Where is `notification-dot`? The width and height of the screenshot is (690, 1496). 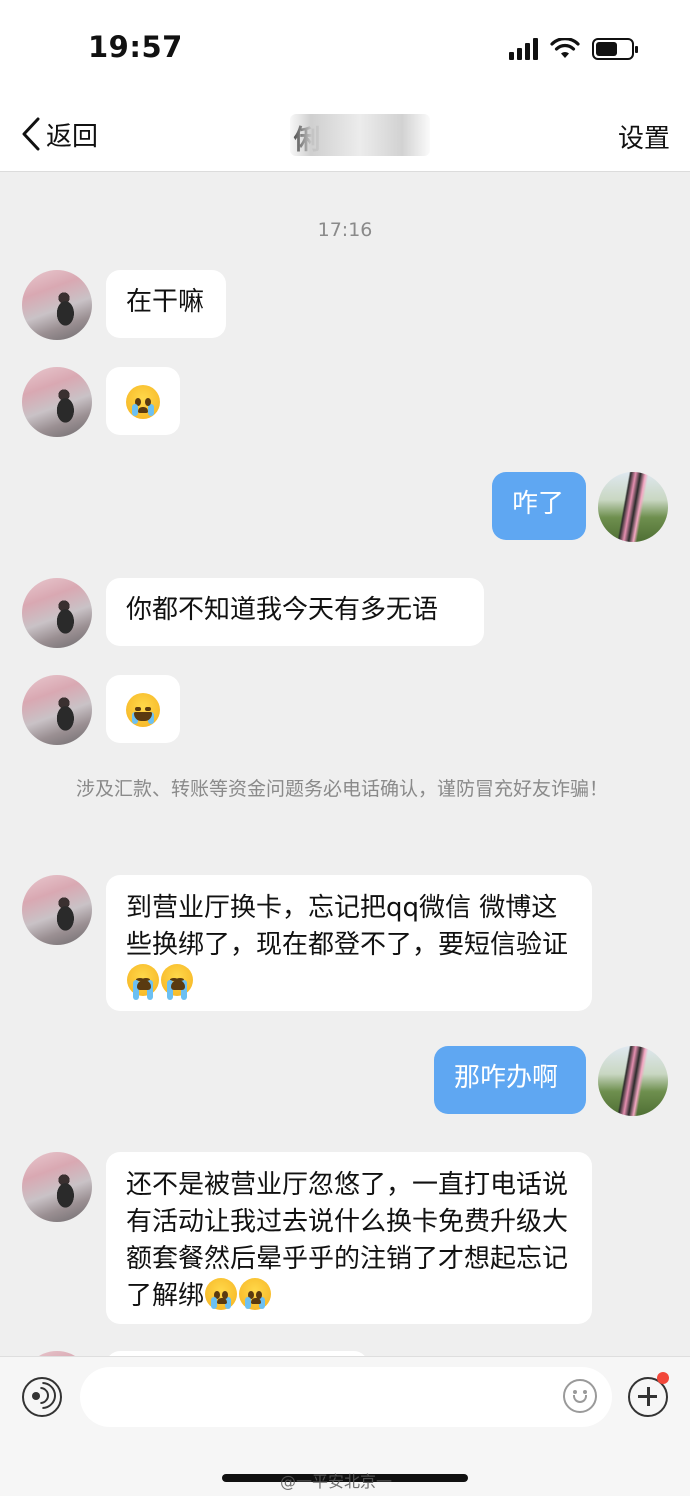 notification-dot is located at coordinates (663, 1378).